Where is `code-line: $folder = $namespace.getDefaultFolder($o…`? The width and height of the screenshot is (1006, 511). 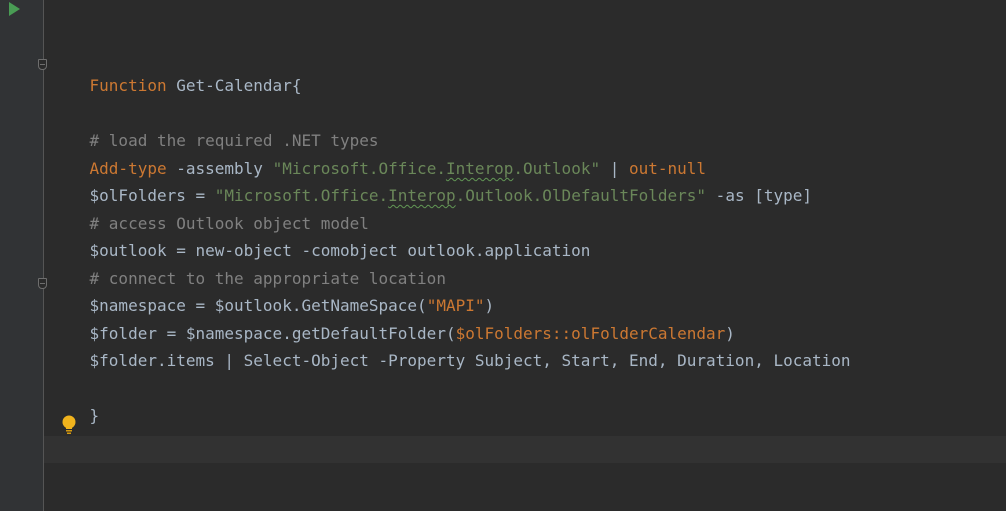
code-line: $folder = $namespace.getDefaultFolder($o… is located at coordinates (393, 322).